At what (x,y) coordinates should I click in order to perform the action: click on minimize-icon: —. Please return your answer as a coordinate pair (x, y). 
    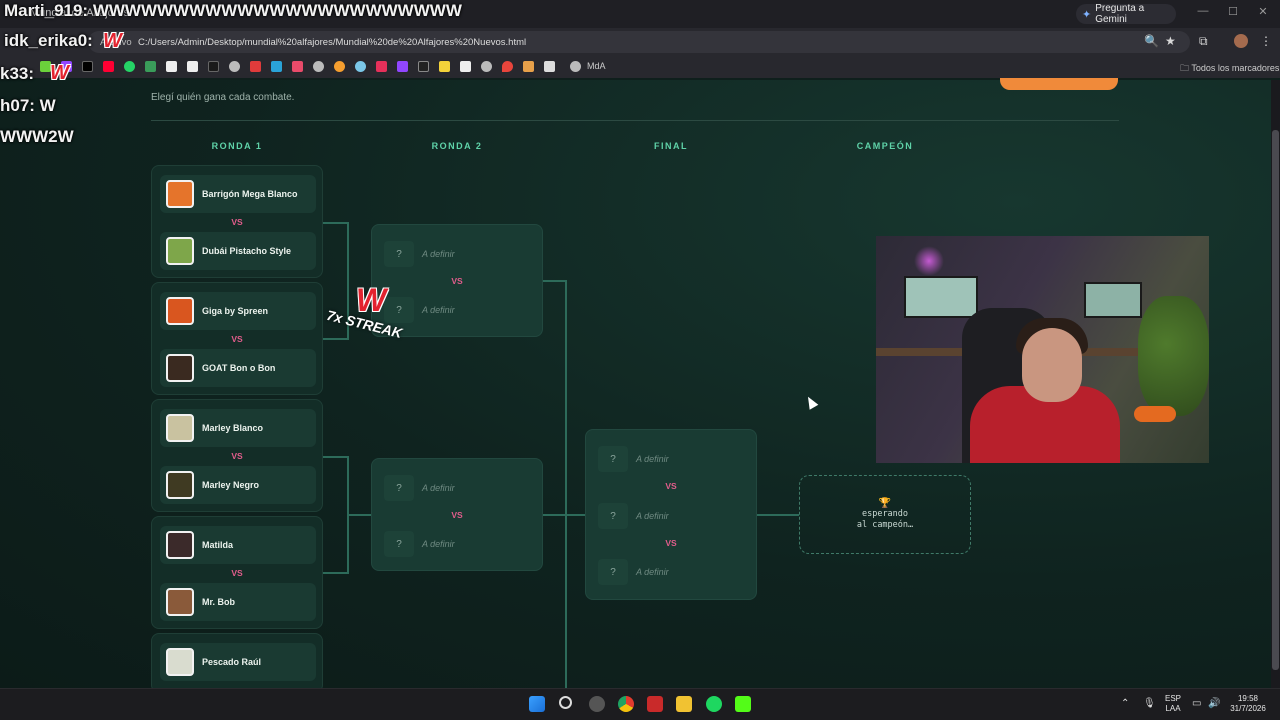
    Looking at the image, I should click on (1203, 11).